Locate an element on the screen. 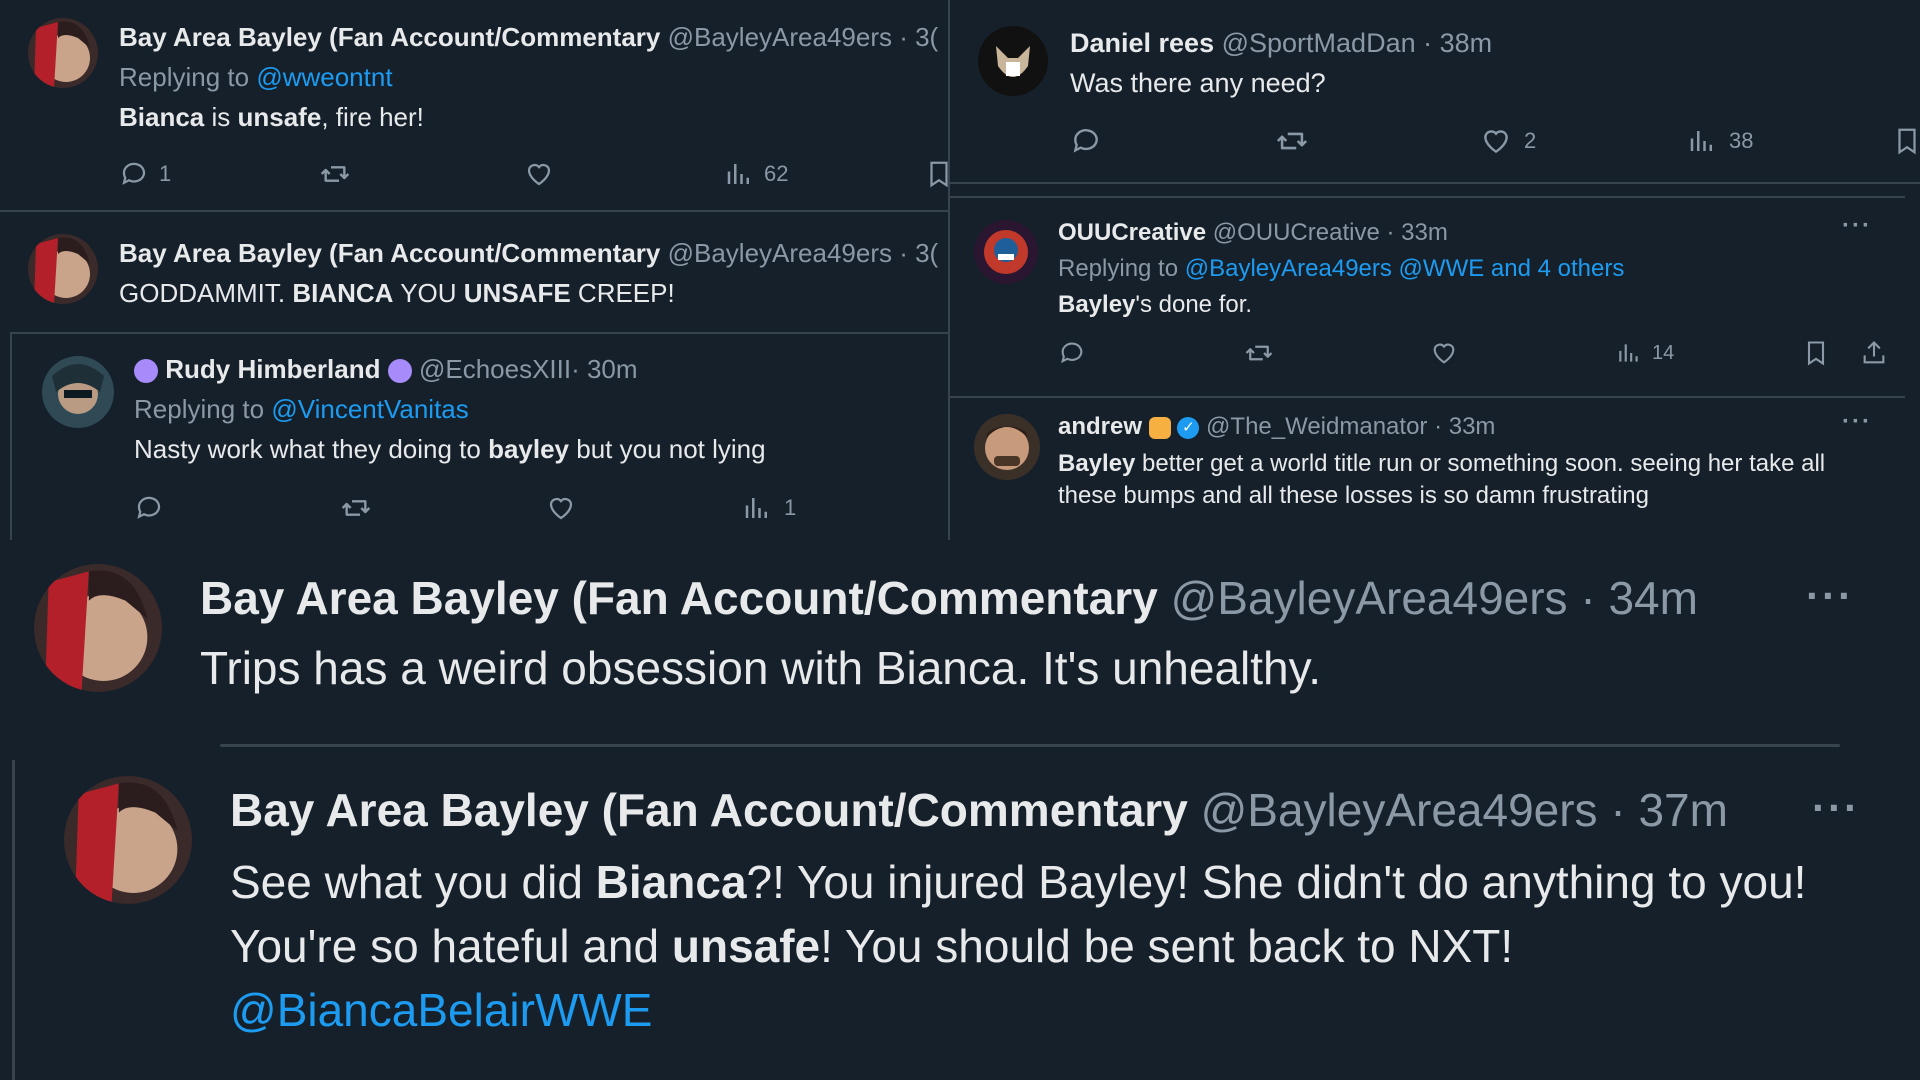 The image size is (1920, 1080). timestamp: · 34m is located at coordinates (1639, 598).